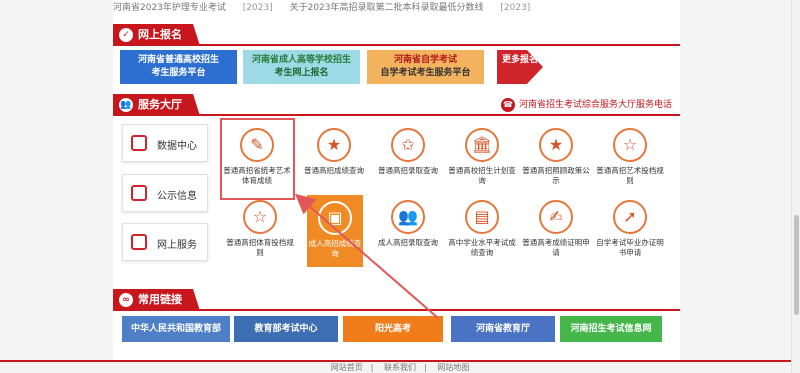 This screenshot has width=800, height=373. Describe the element at coordinates (408, 170) in the screenshot. I see `service-label: 普通高招录取查询` at that location.